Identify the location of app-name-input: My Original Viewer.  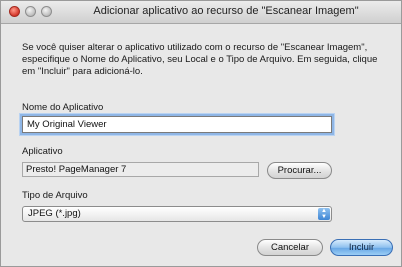
(177, 124).